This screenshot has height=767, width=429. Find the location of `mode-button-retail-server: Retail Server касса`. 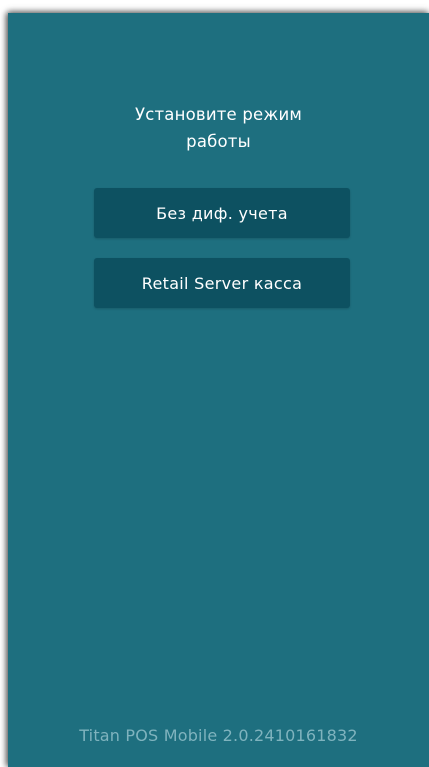

mode-button-retail-server: Retail Server касса is located at coordinates (222, 283).